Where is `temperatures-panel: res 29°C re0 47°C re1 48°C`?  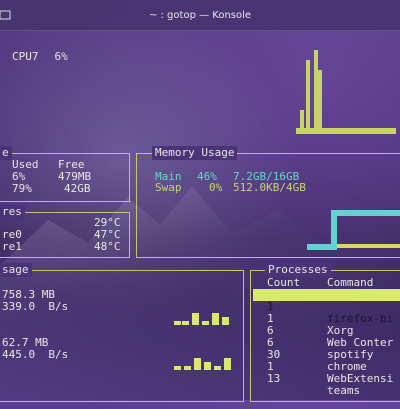 temperatures-panel: res 29°C re0 47°C re1 48°C is located at coordinates (65, 231).